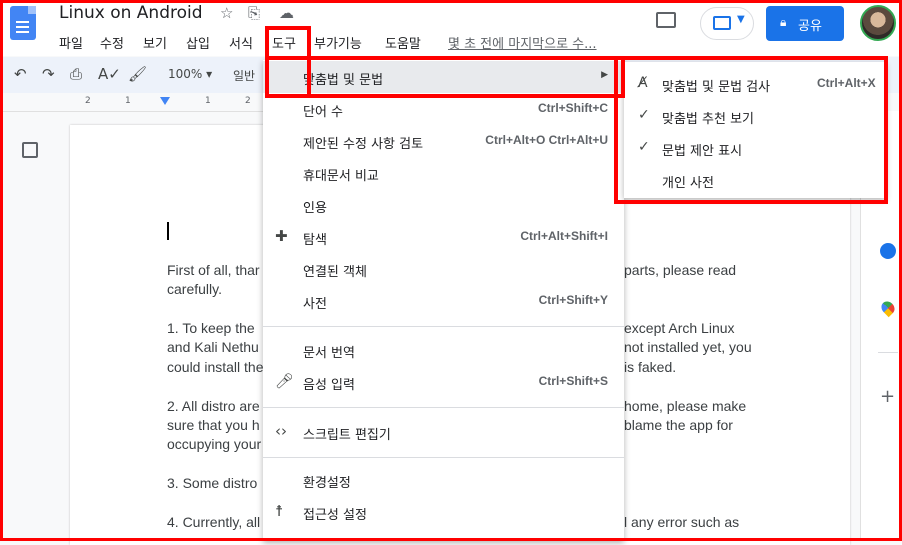 Image resolution: width=902 pixels, height=545 pixels. I want to click on annotation-submenu-highlight, so click(751, 130).